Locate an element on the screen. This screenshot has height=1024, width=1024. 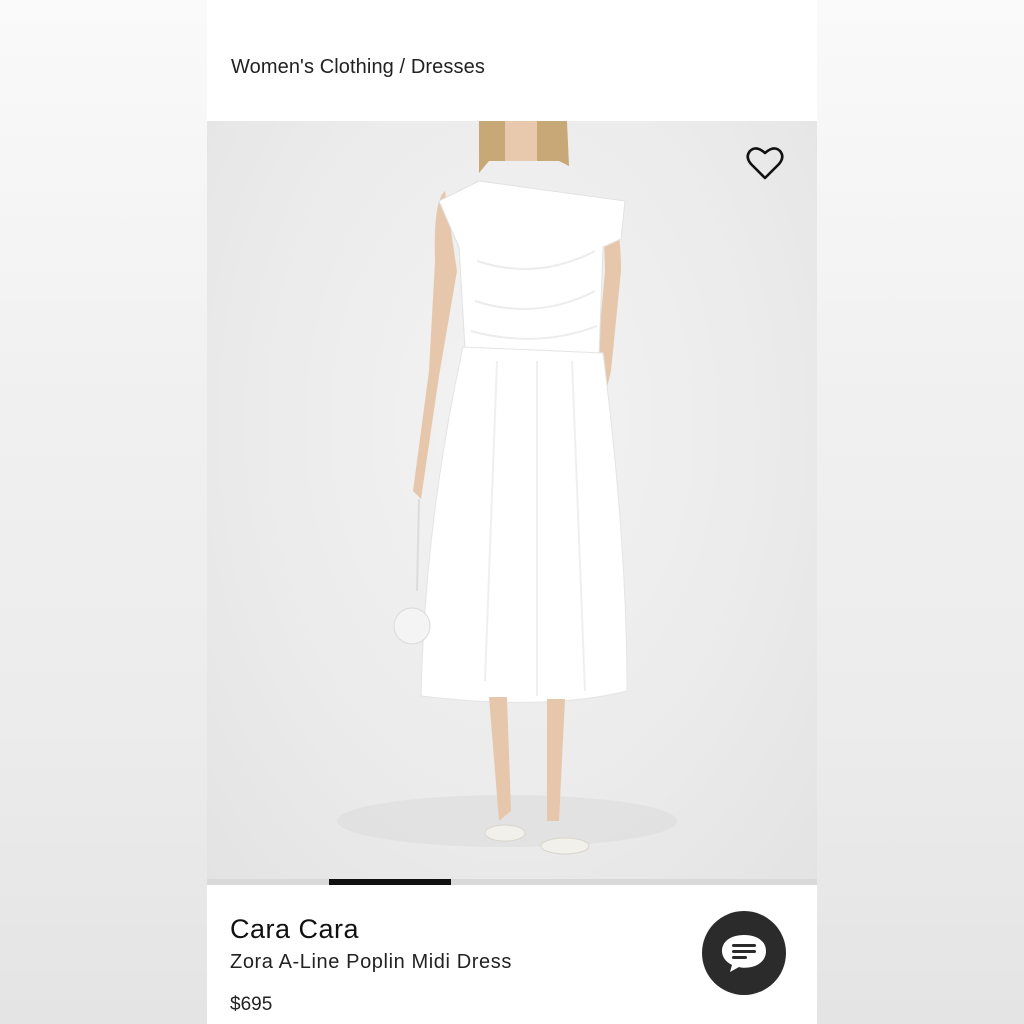
heart-outline-icon is located at coordinates (765, 163).